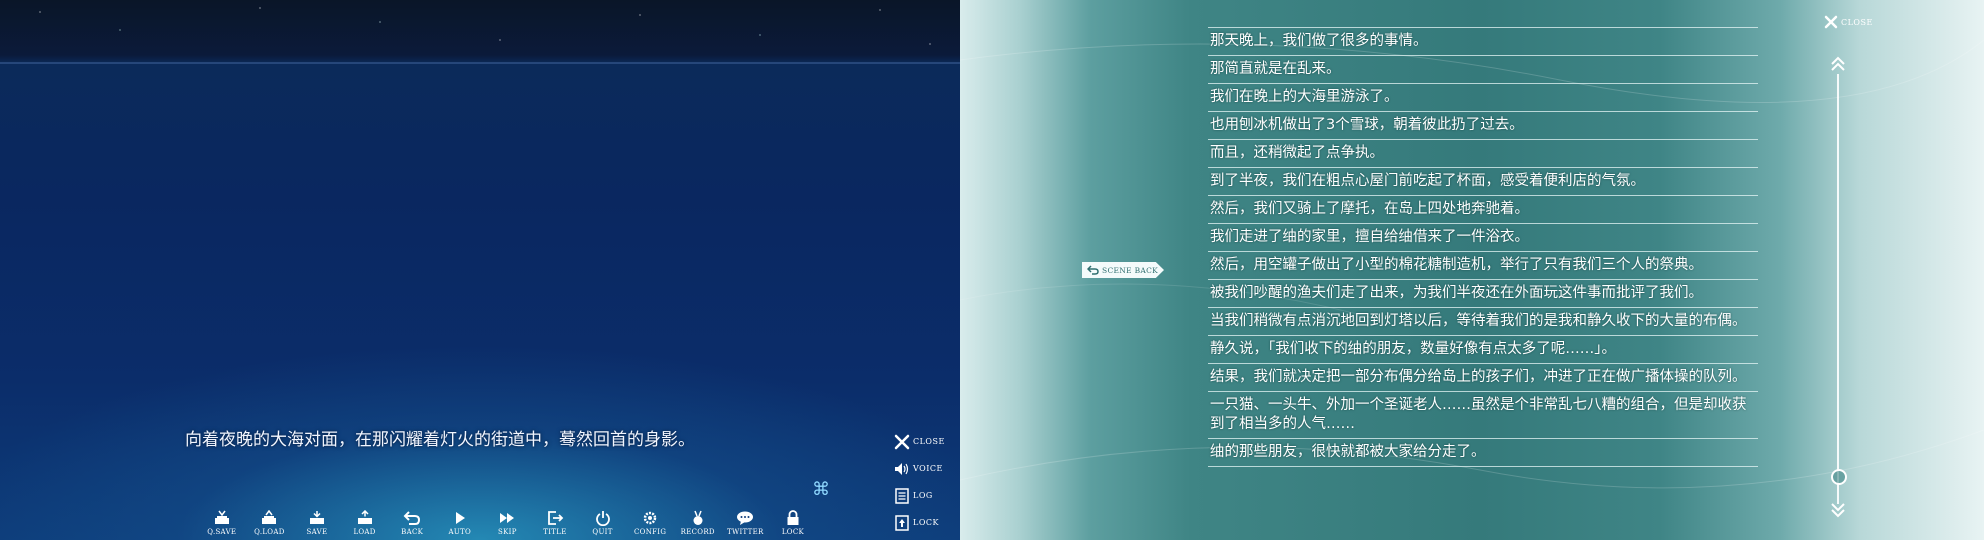 The height and width of the screenshot is (540, 1984). I want to click on title-button: TITLE, so click(555, 522).